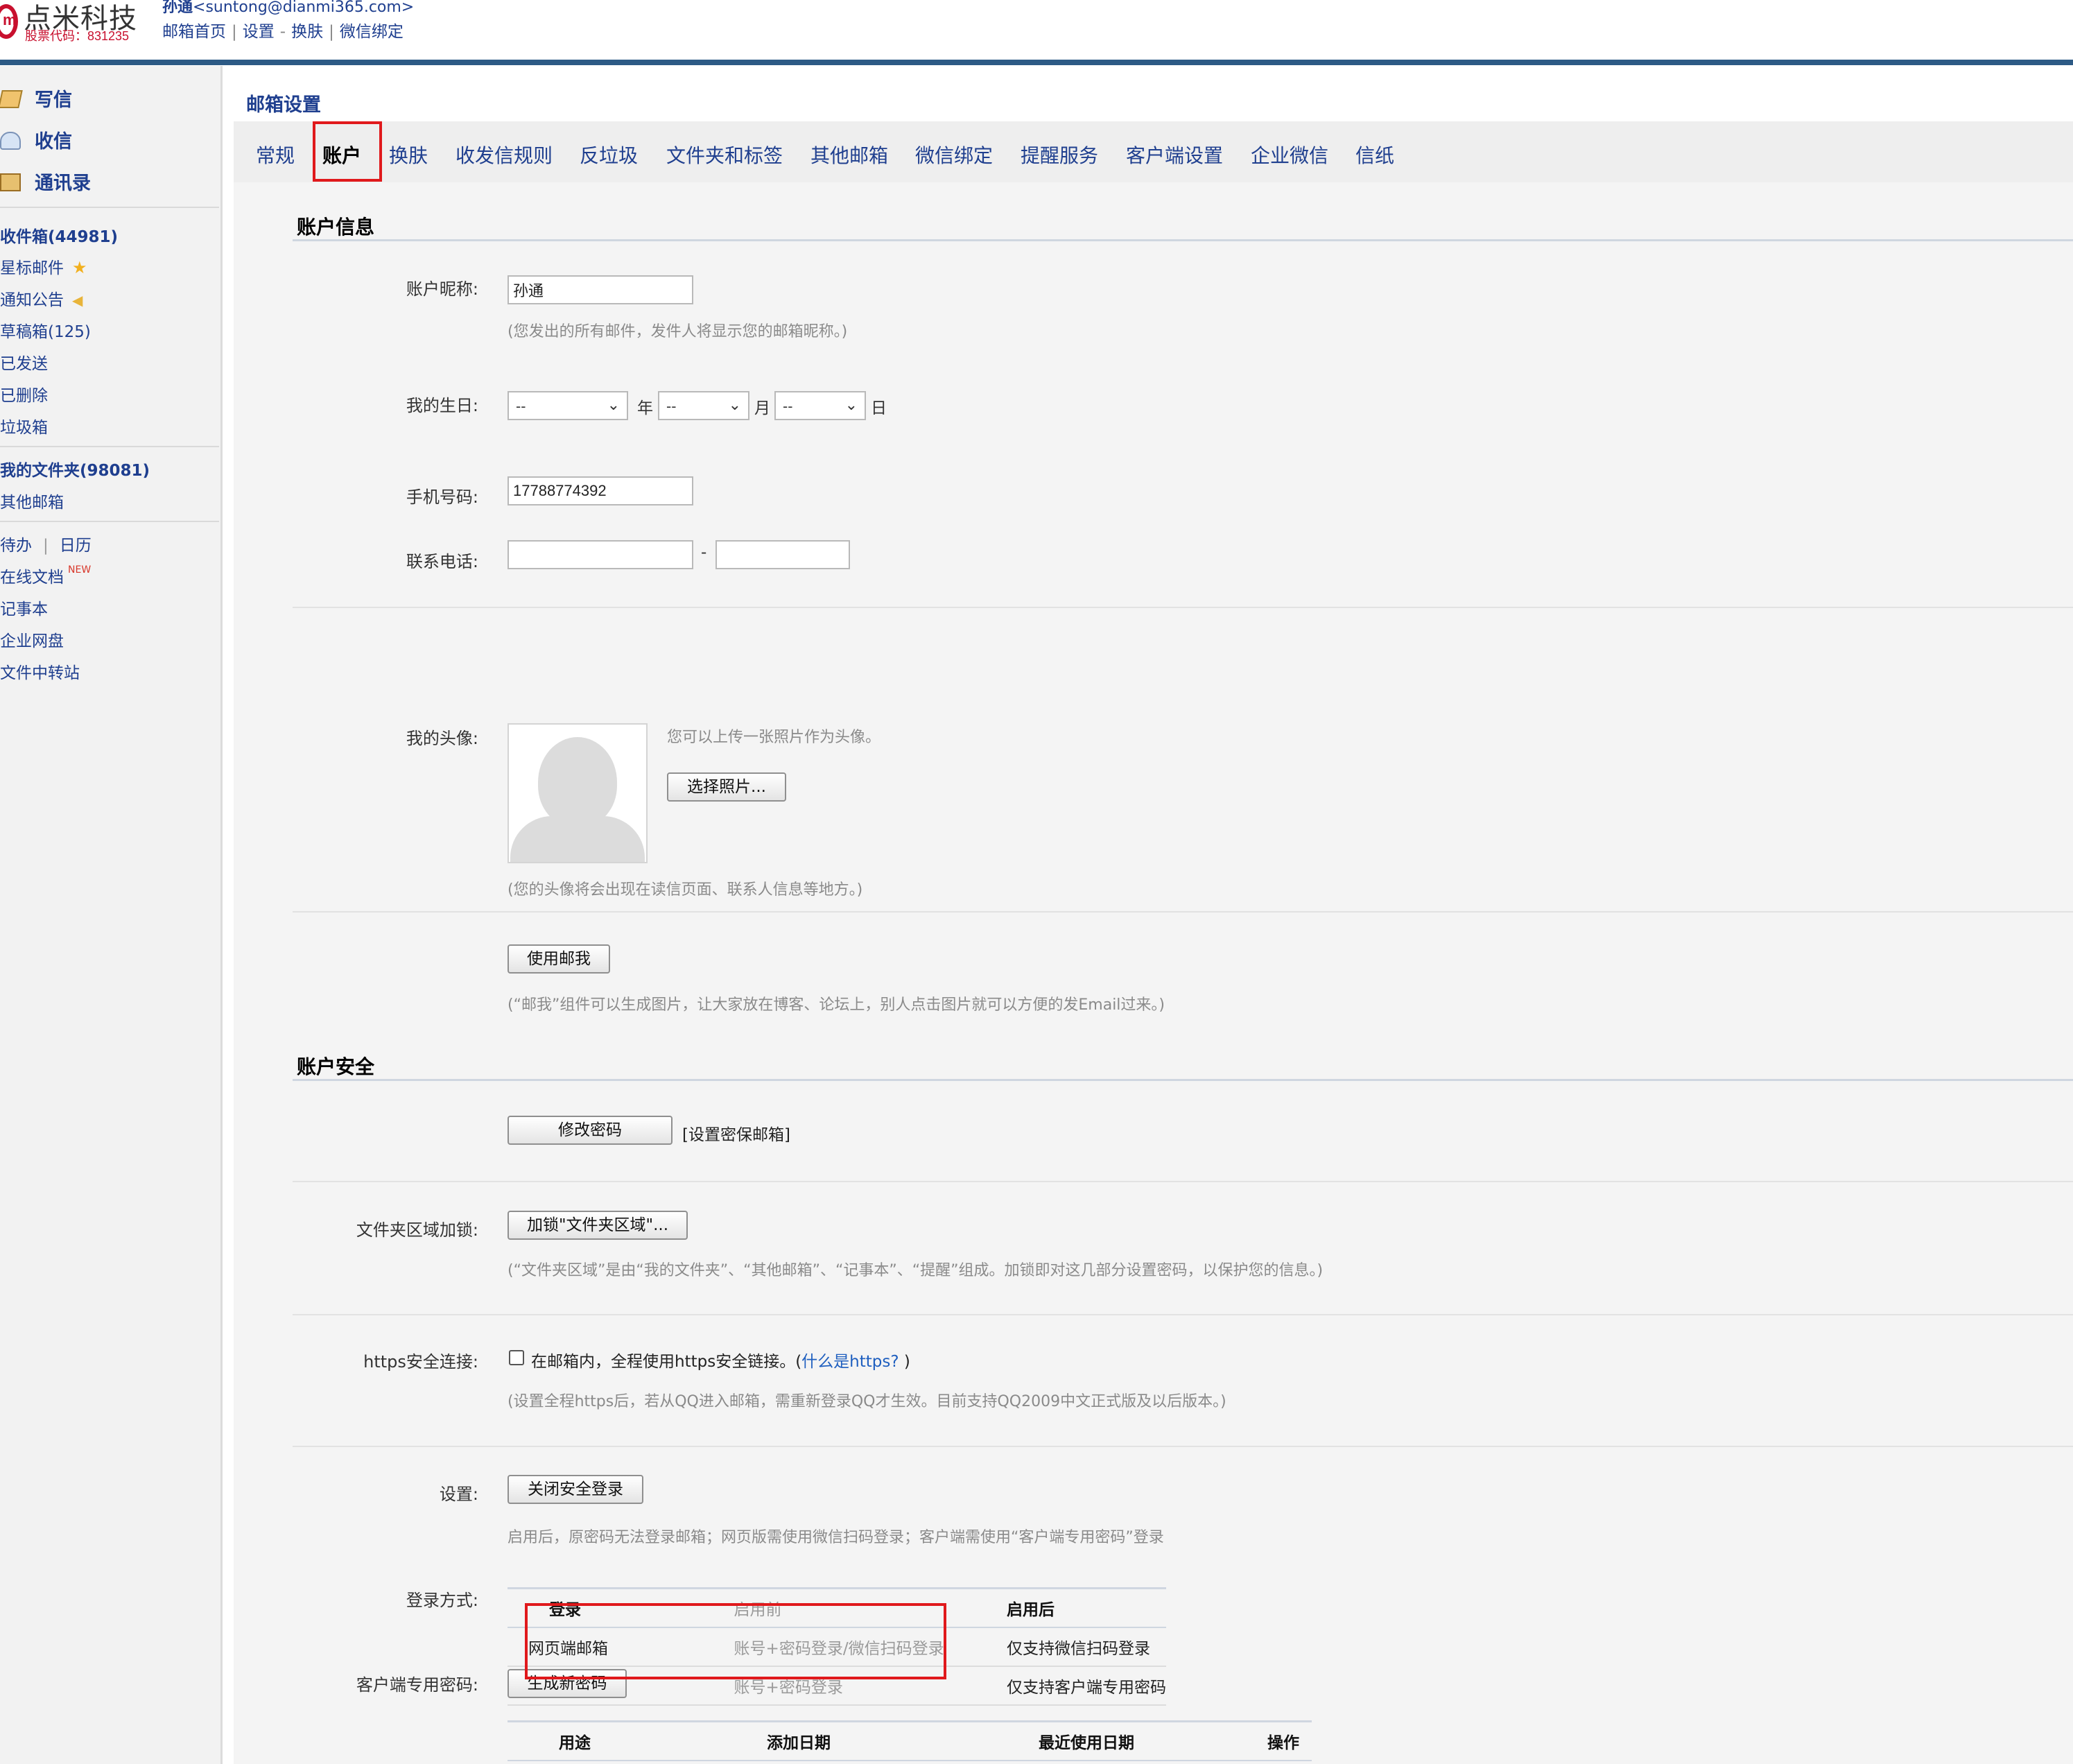 Image resolution: width=2073 pixels, height=1764 pixels. What do you see at coordinates (336, 228) in the screenshot?
I see `section-title-account-info: 账户信息` at bounding box center [336, 228].